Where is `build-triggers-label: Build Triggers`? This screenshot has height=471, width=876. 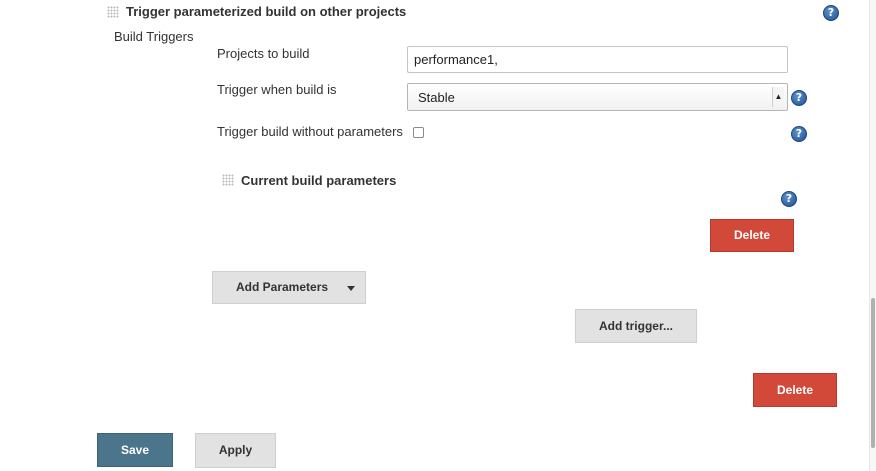 build-triggers-label: Build Triggers is located at coordinates (154, 36).